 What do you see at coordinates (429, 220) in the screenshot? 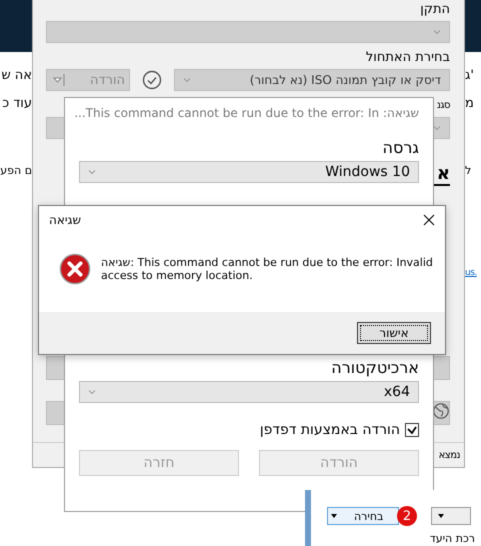
I see `close-icon` at bounding box center [429, 220].